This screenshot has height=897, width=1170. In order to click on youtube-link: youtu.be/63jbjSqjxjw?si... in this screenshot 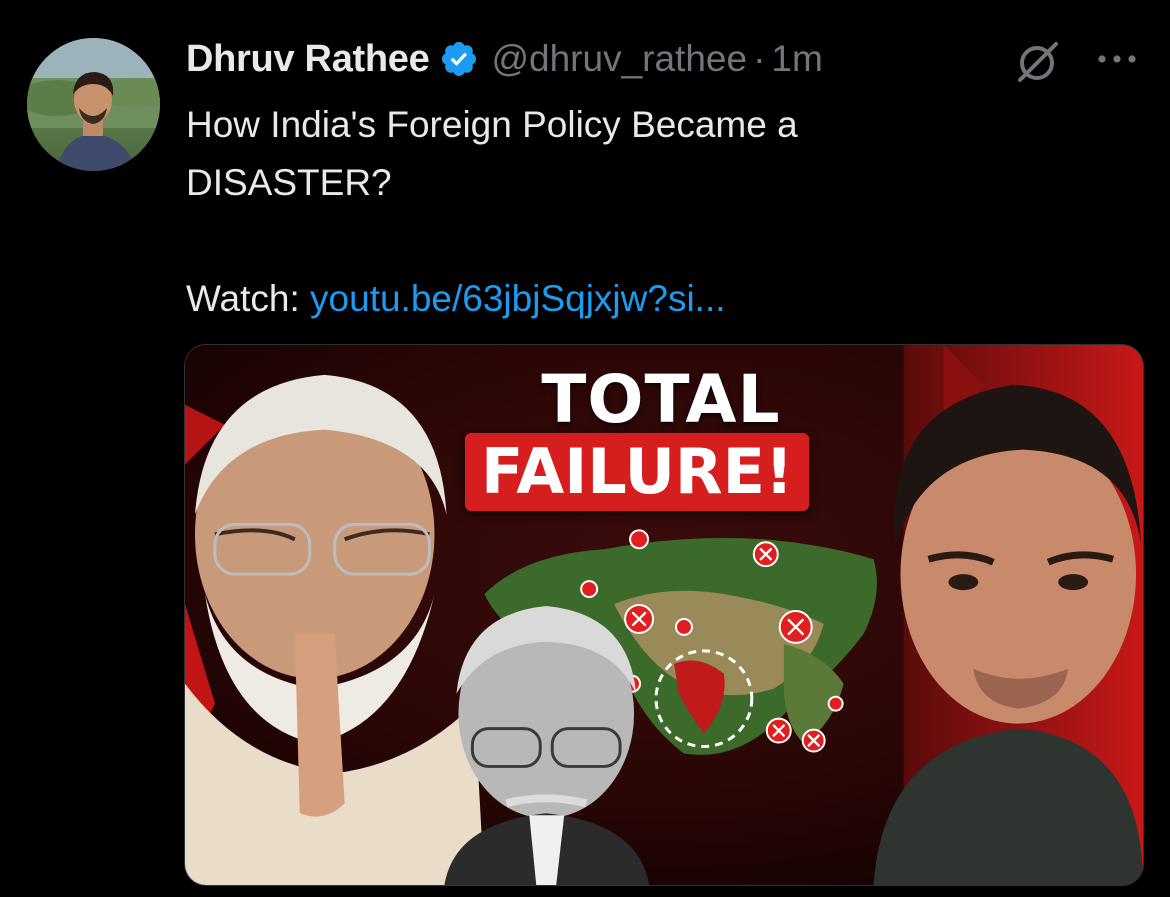, I will do `click(517, 298)`.